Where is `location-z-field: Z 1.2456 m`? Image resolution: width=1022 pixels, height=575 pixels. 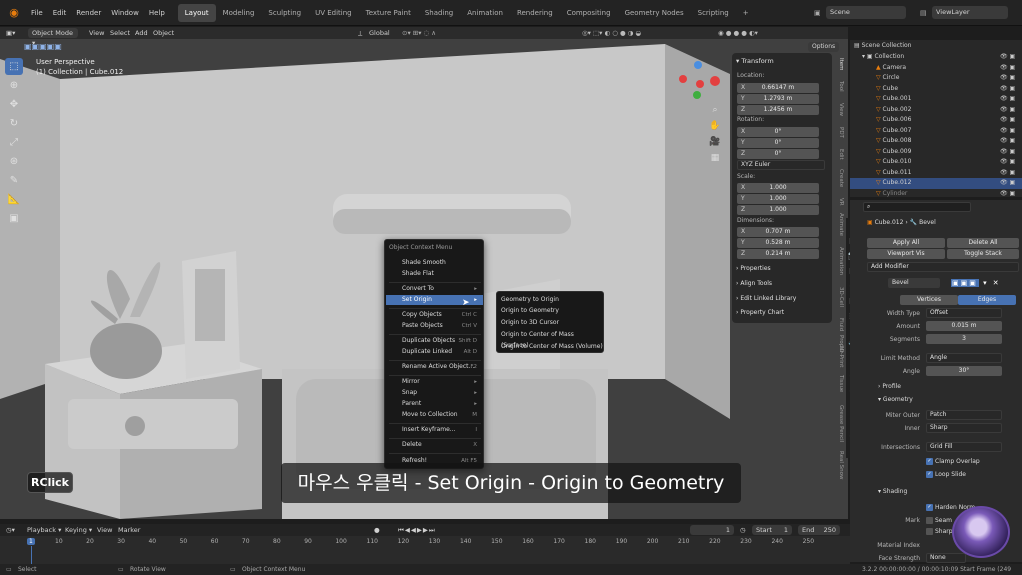
location-z-field: Z 1.2456 m is located at coordinates (778, 110).